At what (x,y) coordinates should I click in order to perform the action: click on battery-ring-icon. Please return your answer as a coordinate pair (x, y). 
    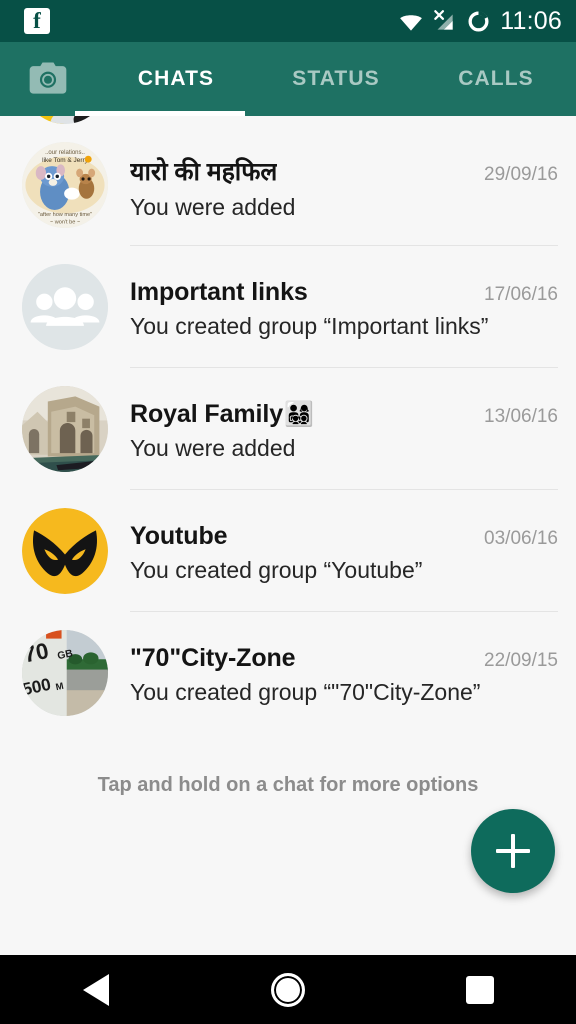
    Looking at the image, I should click on (478, 21).